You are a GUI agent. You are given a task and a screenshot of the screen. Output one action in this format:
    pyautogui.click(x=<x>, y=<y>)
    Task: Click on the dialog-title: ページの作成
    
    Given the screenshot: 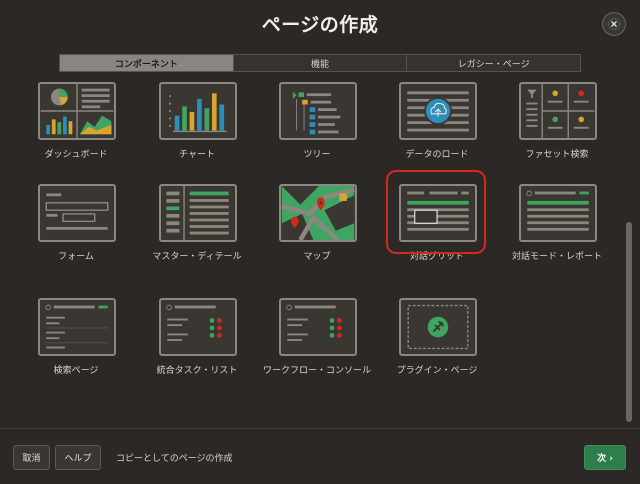 What is the action you would take?
    pyautogui.click(x=320, y=25)
    